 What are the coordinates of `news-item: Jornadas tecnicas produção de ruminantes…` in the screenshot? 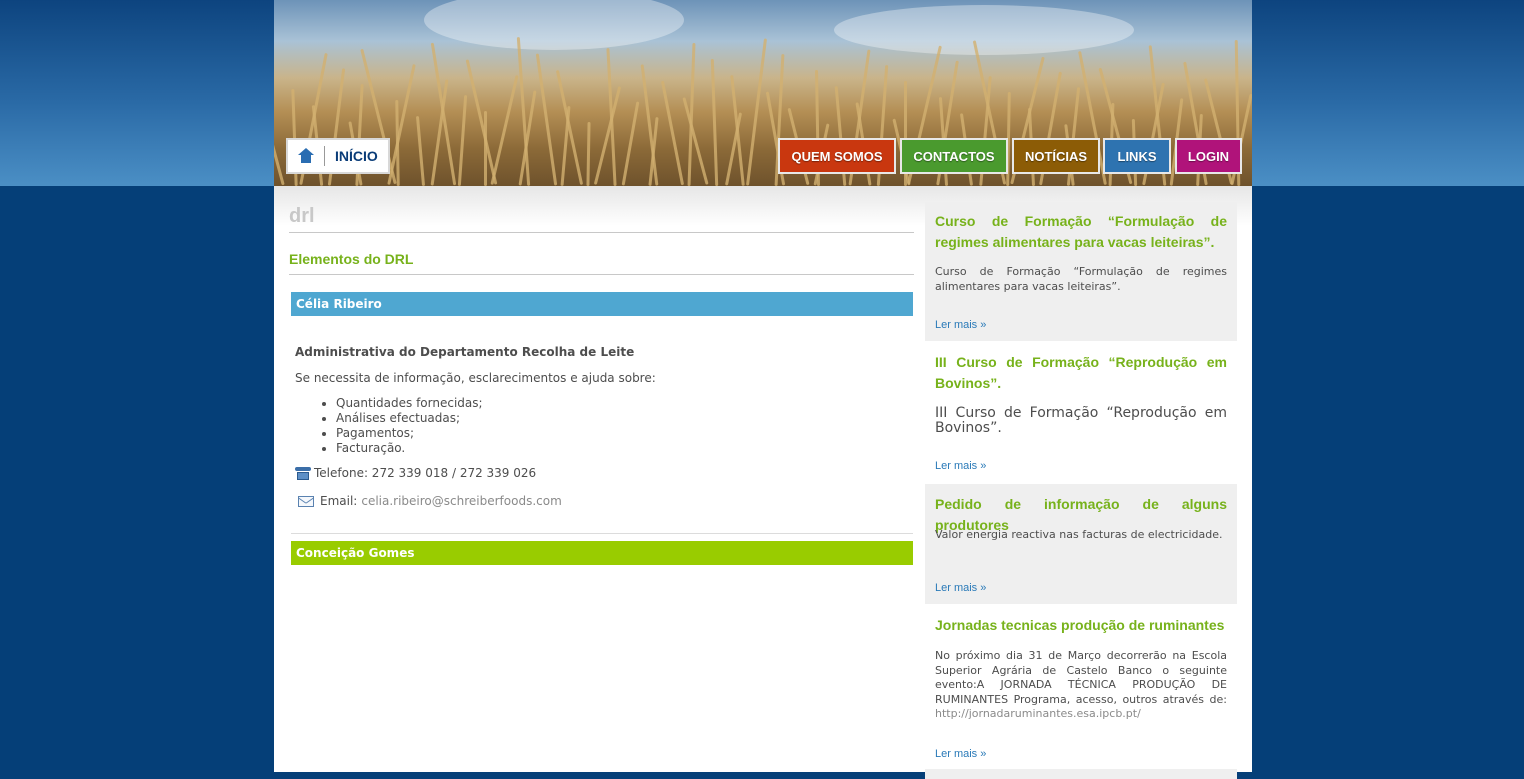 It's located at (1081, 687).